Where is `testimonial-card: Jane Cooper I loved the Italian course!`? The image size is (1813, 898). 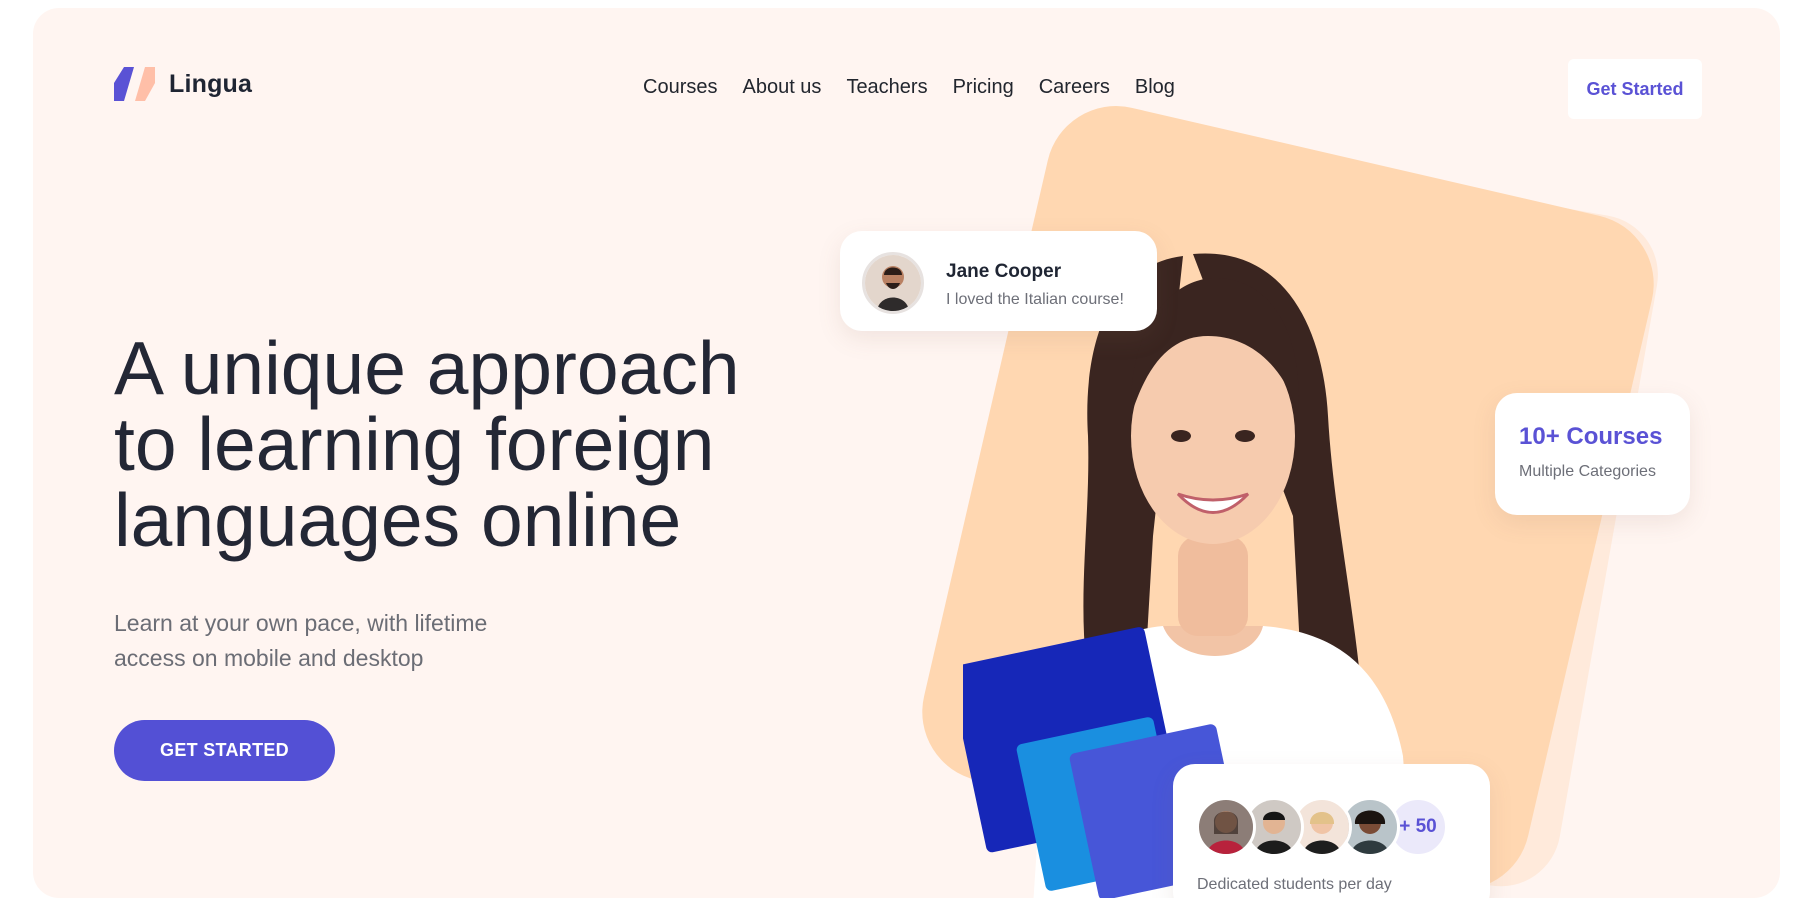
testimonial-card: Jane Cooper I loved the Italian course! is located at coordinates (998, 281).